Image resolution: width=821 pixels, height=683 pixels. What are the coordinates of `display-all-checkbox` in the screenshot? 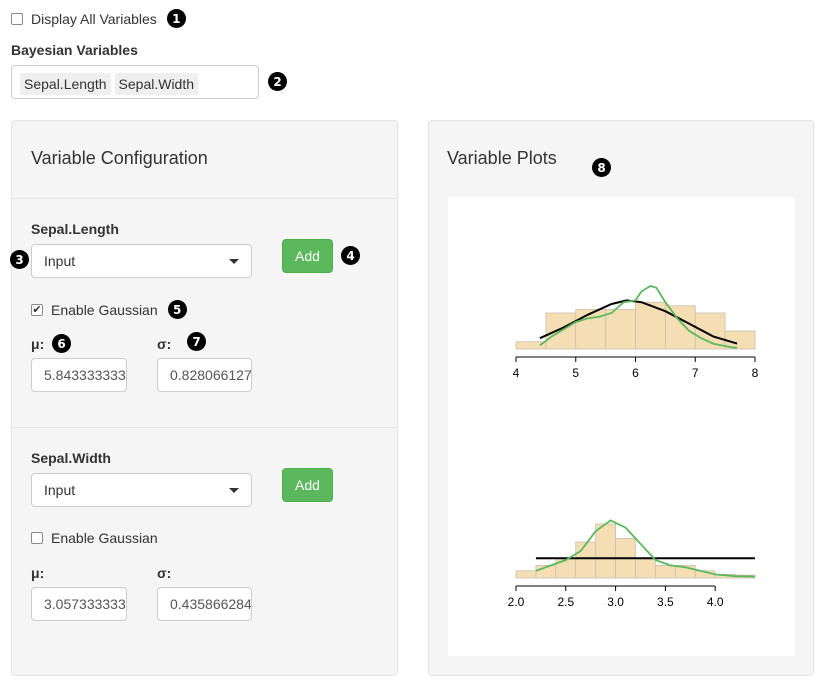 It's located at (17, 18).